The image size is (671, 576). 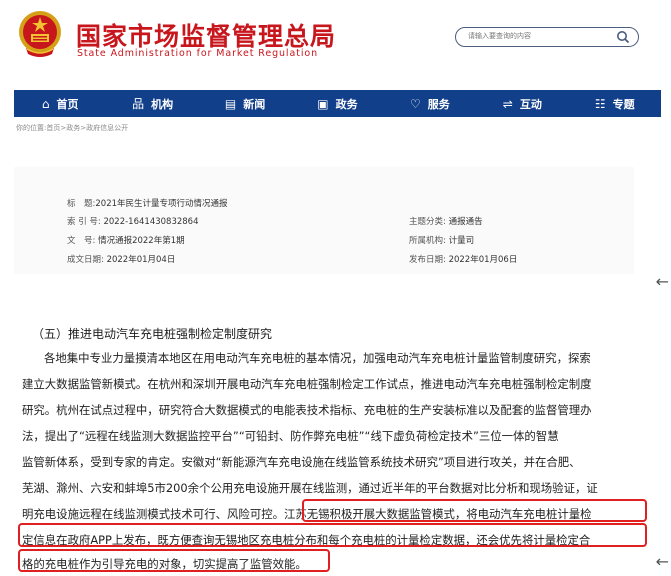 I want to click on meta-index-label: 索 引 号:, so click(x=84, y=222).